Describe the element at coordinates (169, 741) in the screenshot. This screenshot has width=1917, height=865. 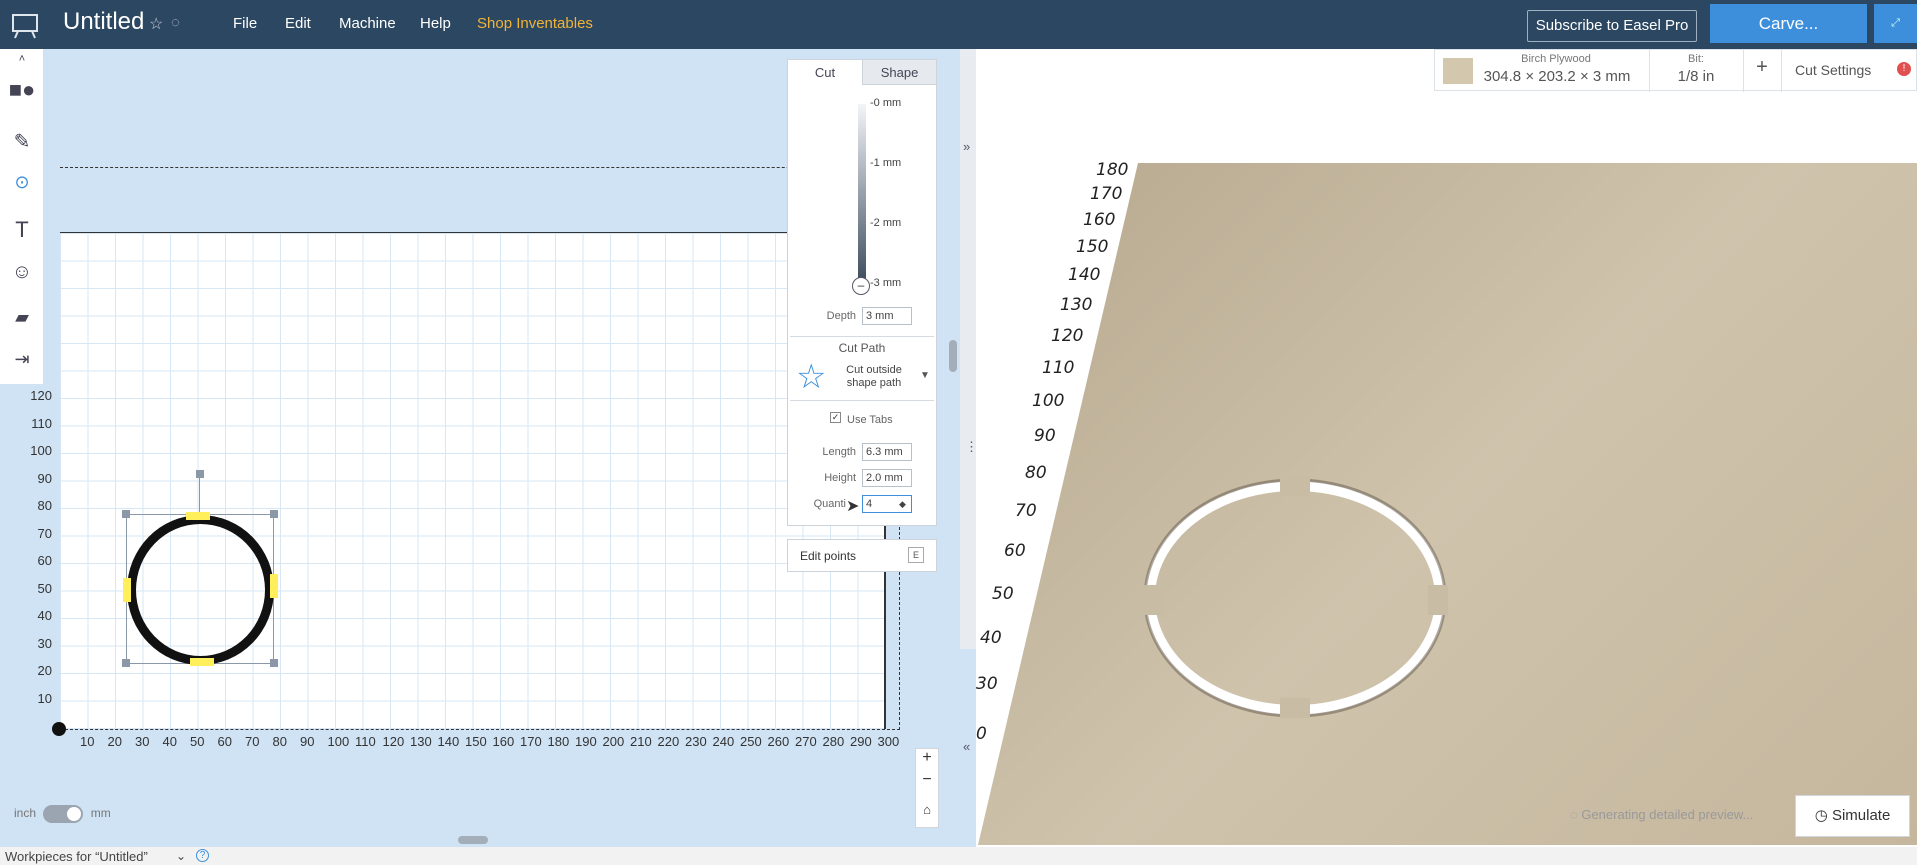
I see `x-tick: 40` at that location.